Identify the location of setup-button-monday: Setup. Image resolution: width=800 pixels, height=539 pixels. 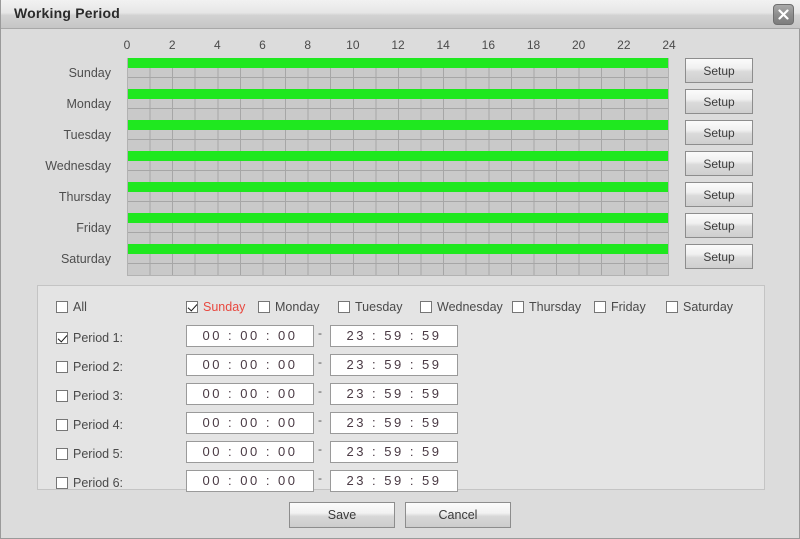
(719, 101).